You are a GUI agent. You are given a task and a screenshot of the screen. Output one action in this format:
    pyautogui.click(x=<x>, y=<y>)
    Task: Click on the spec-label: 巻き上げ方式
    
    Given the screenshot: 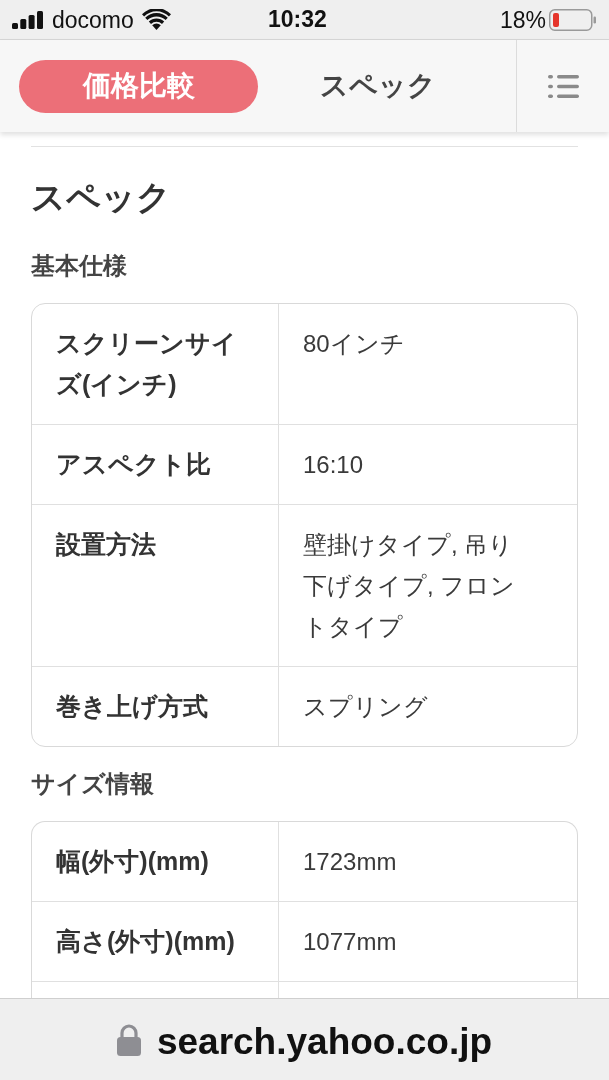 What is the action you would take?
    pyautogui.click(x=132, y=706)
    